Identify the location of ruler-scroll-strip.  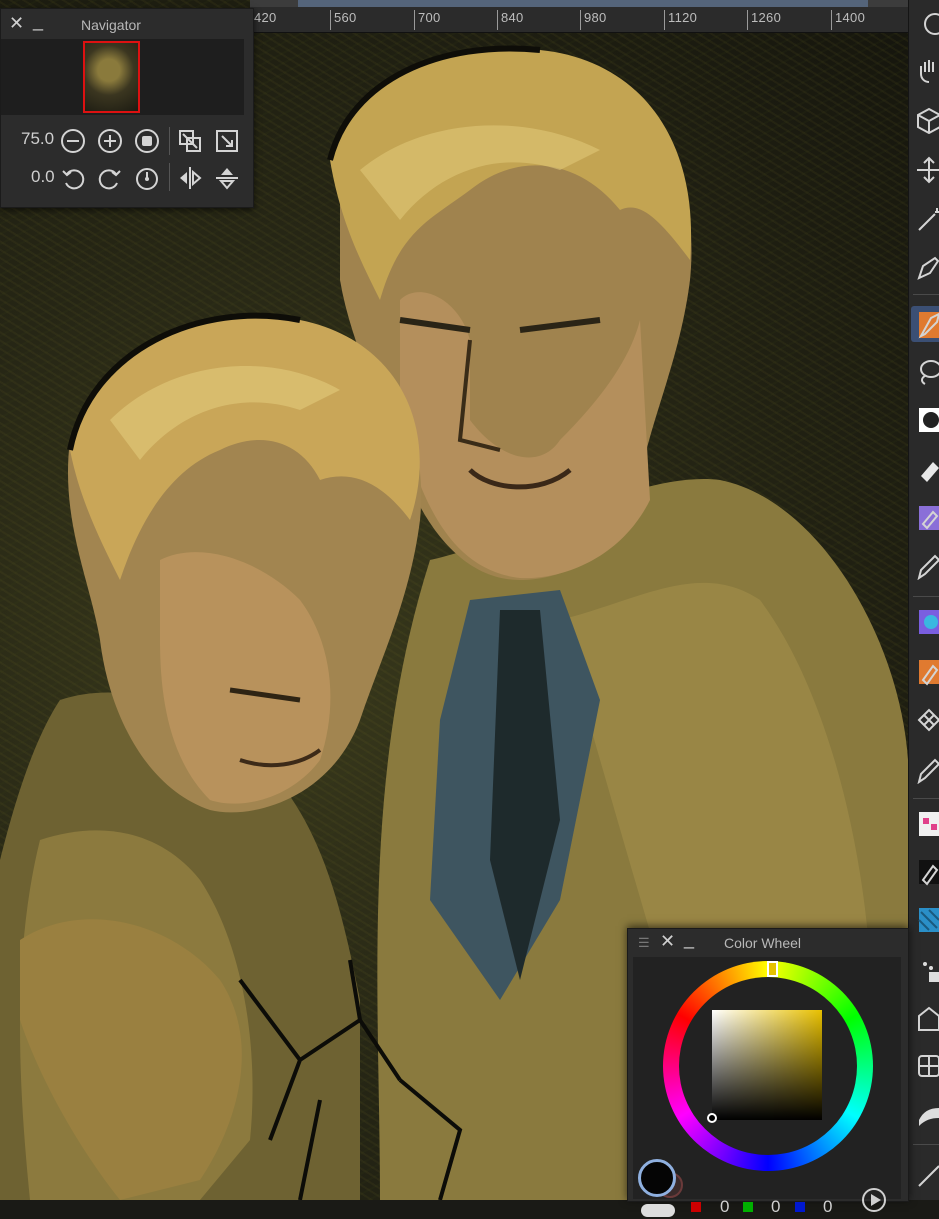
(579, 3).